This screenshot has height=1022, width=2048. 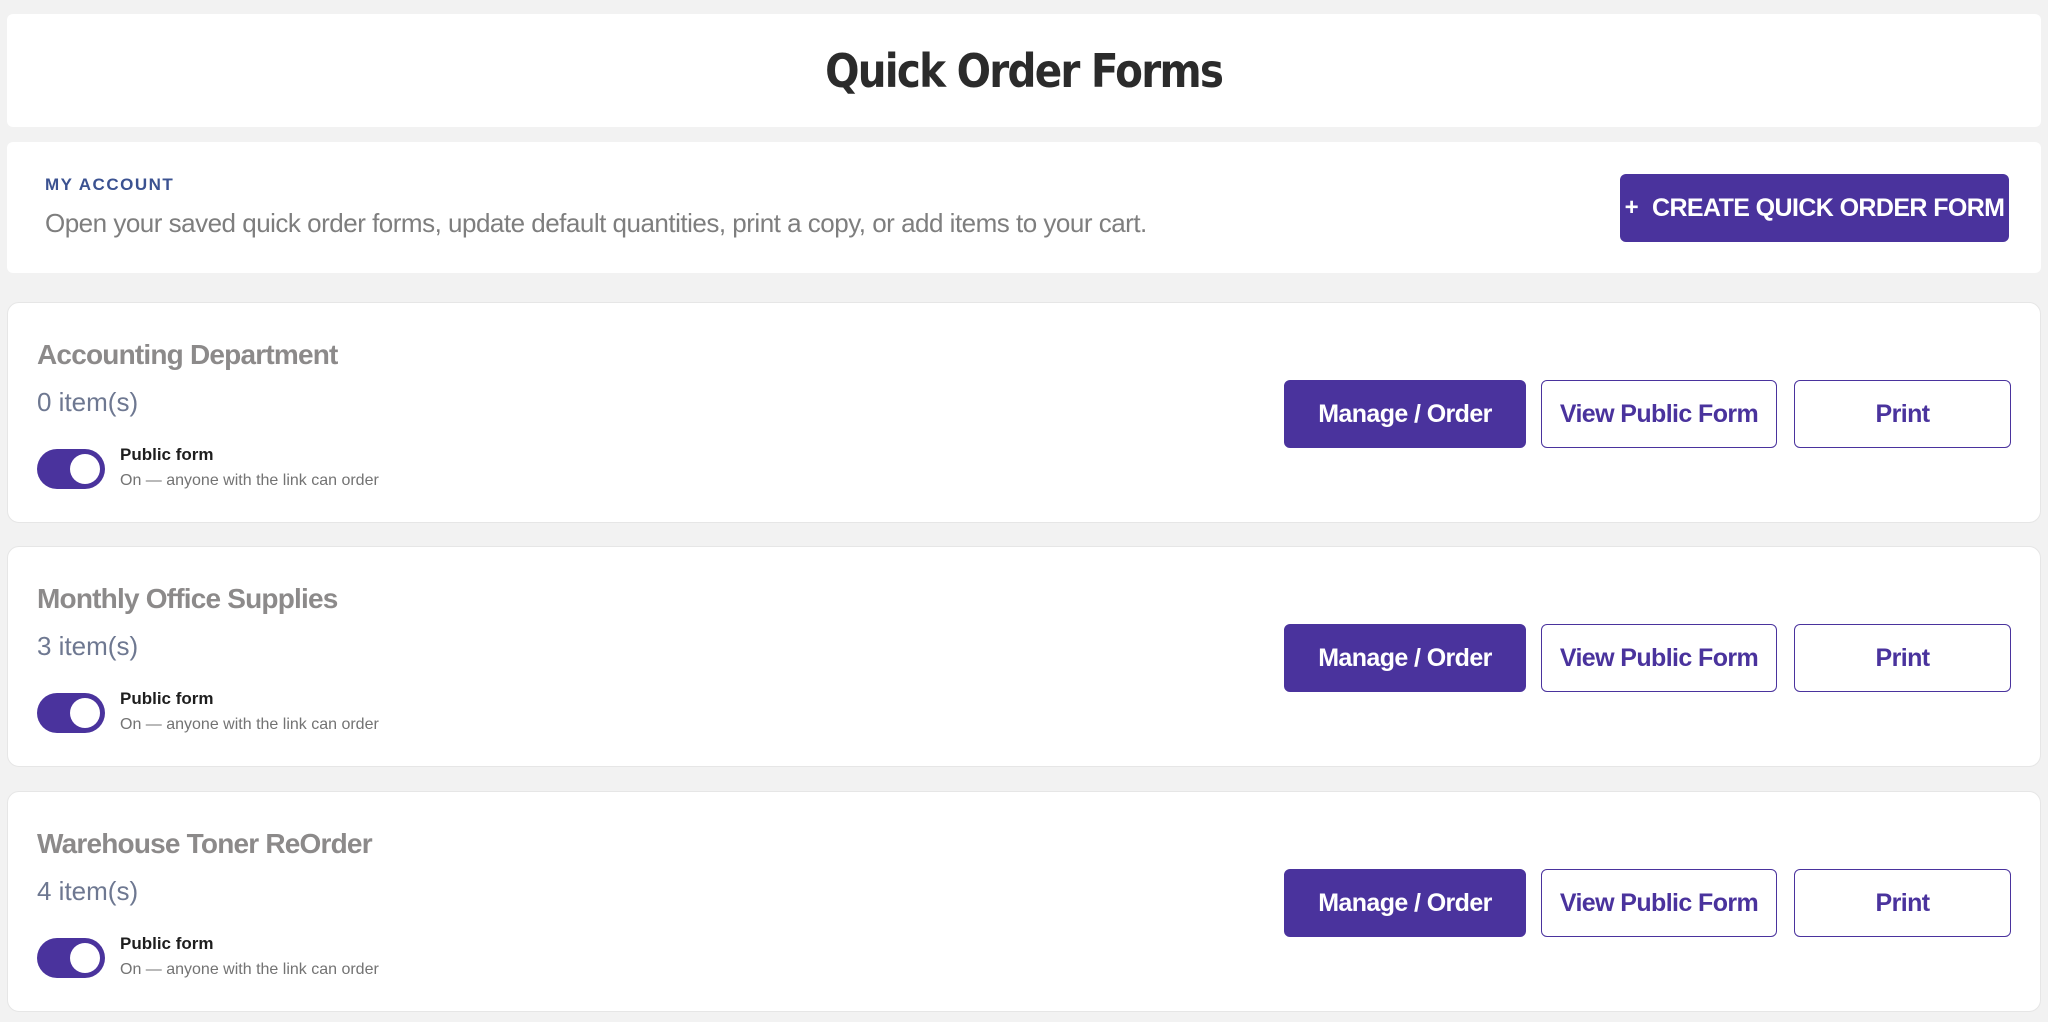 I want to click on account-section-label: MY ACCOUNT, so click(x=110, y=184).